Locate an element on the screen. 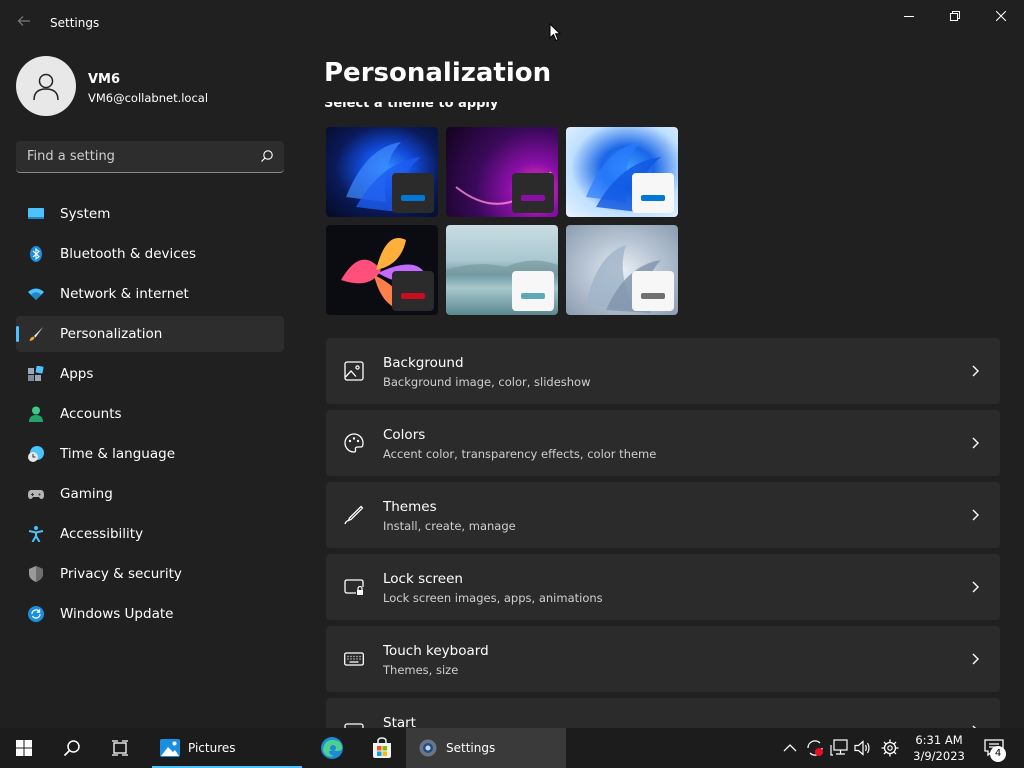  sidebar-item-time-language: Time & language is located at coordinates (150, 454).